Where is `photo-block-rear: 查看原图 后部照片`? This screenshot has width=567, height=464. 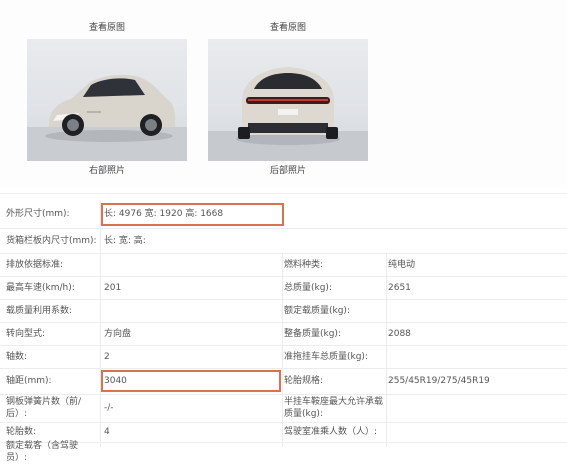 photo-block-rear: 查看原图 后部照片 is located at coordinates (288, 88).